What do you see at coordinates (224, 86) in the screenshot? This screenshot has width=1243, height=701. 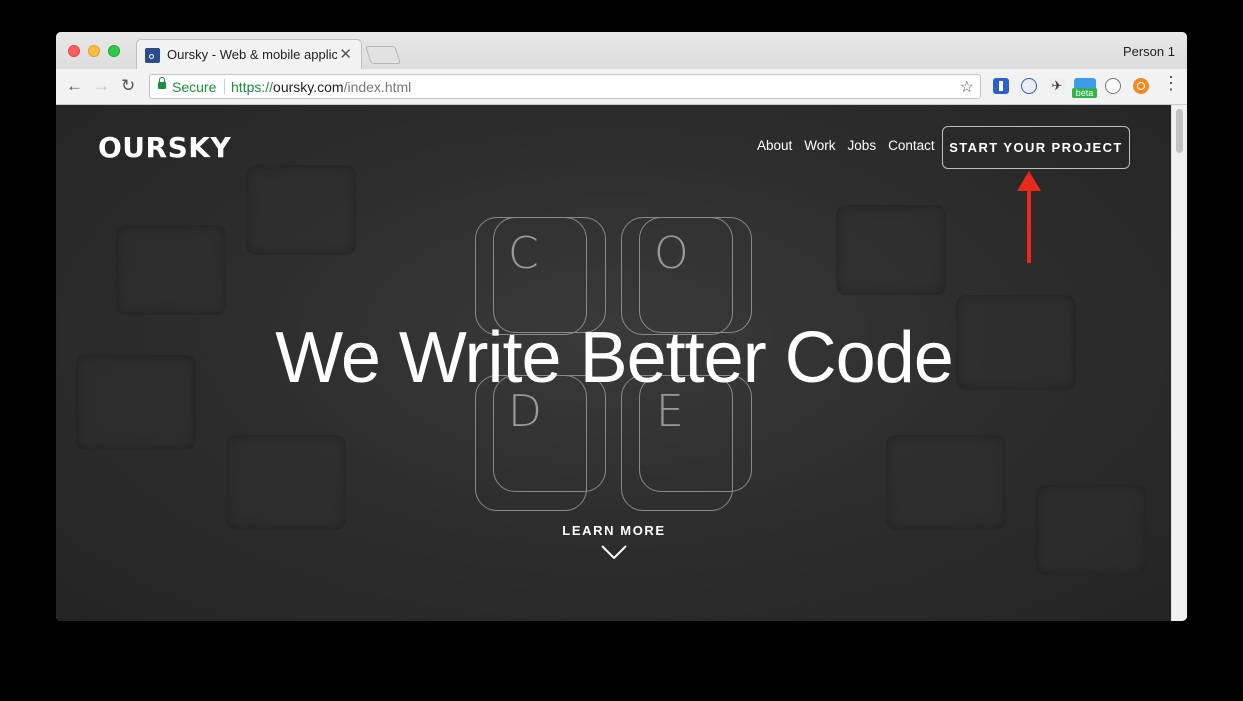 I see `address-divider` at bounding box center [224, 86].